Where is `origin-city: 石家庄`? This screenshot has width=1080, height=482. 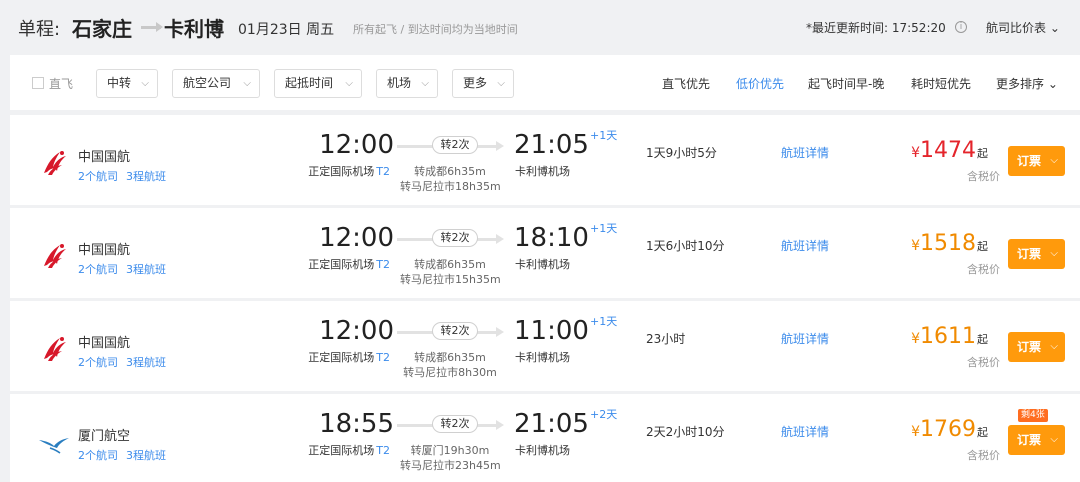
origin-city: 石家庄 is located at coordinates (102, 29).